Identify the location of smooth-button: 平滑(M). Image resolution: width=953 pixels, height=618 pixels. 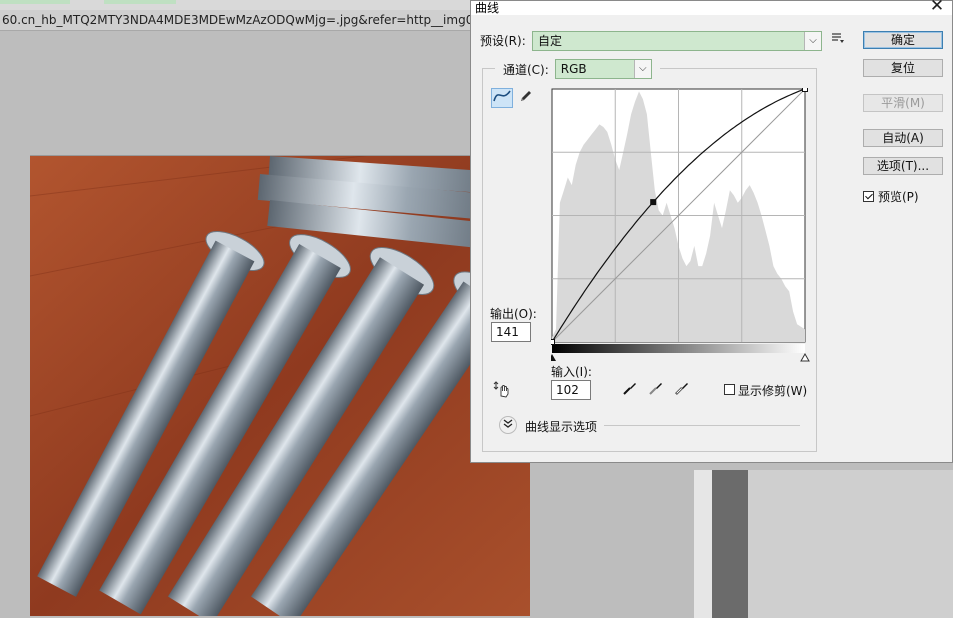
(903, 103).